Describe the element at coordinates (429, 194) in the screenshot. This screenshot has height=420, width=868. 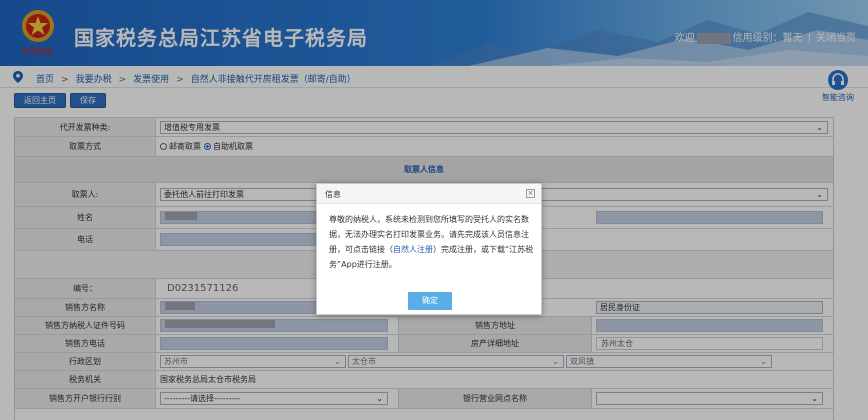
I see `dialog-header: 信息 ×` at that location.